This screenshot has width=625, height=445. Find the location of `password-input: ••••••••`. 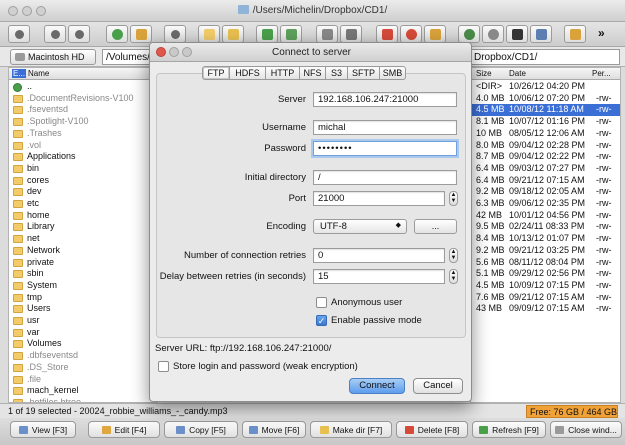

password-input: •••••••• is located at coordinates (385, 148).